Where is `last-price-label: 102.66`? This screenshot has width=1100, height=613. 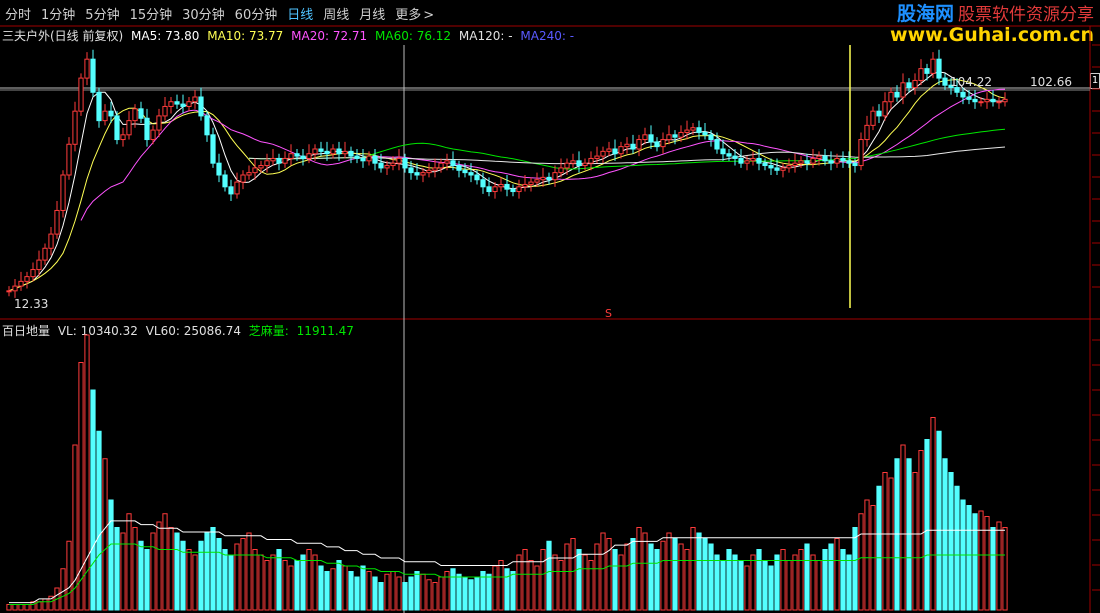
last-price-label: 102.66 is located at coordinates (1051, 82).